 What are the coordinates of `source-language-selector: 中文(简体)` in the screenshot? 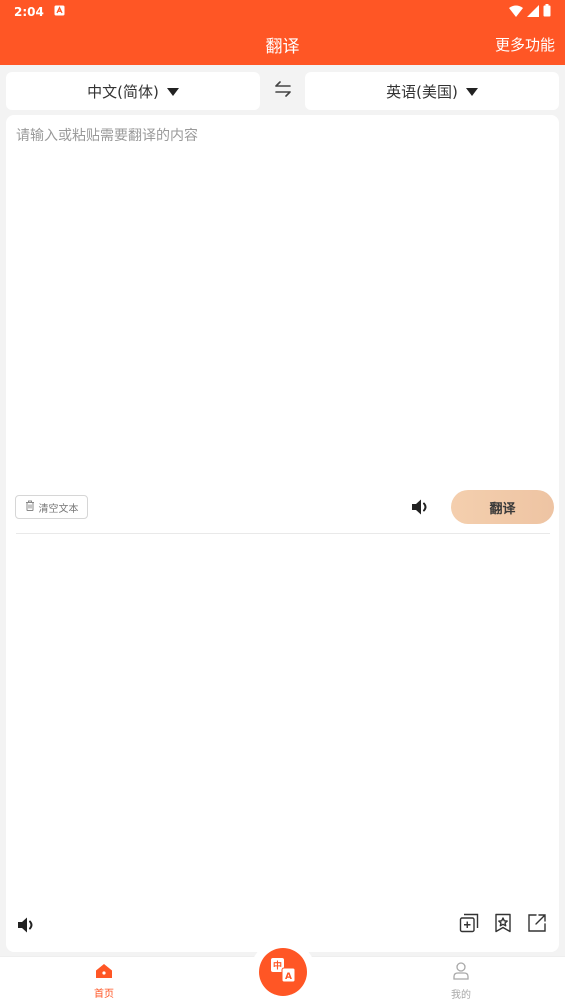 It's located at (133, 91).